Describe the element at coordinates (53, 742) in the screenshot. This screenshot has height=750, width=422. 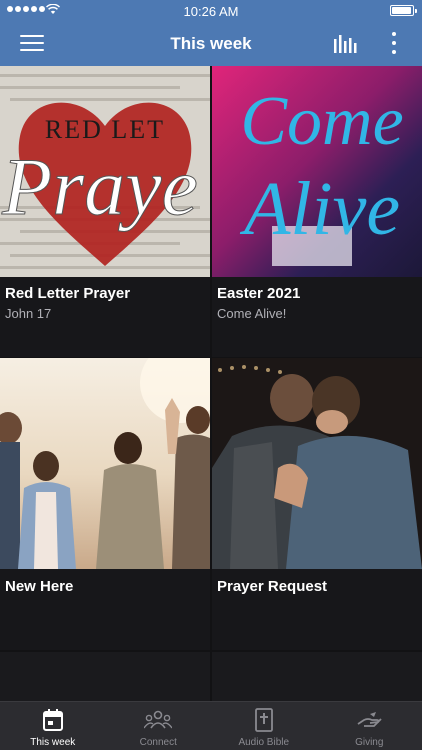
I see `tab-label: This week` at that location.